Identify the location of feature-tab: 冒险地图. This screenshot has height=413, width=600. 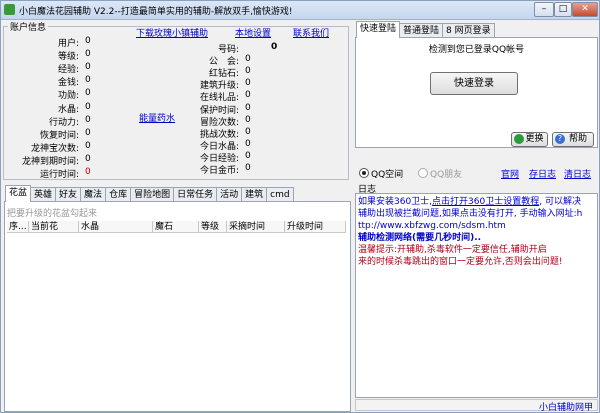
(152, 194).